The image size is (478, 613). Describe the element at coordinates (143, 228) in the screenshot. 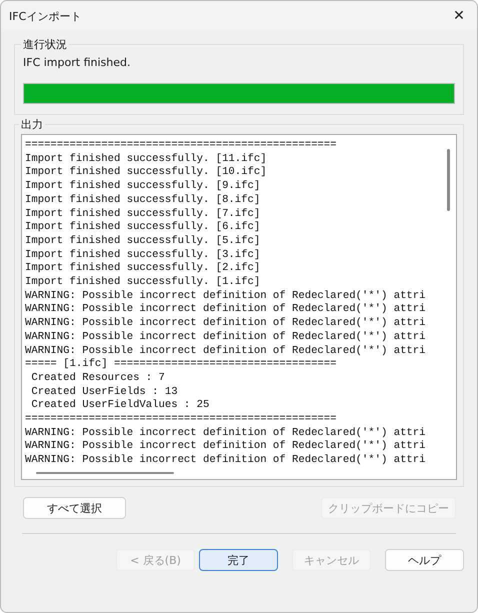

I see `log-line: Import finished successfully. [6.ifc]` at that location.